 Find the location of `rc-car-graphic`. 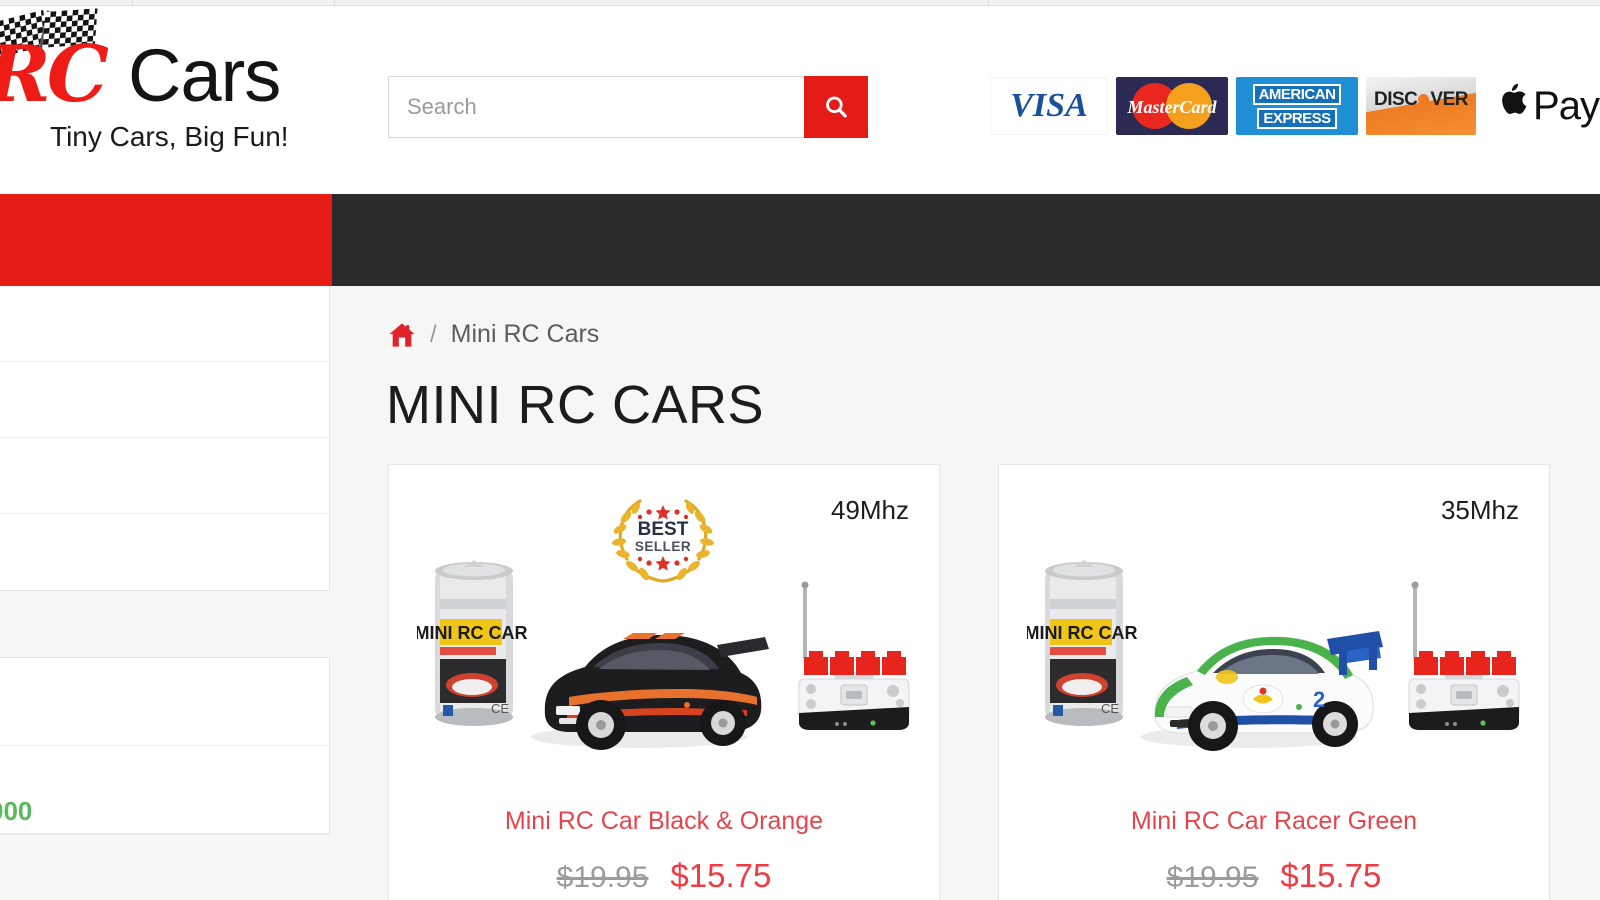

rc-car-graphic is located at coordinates (650, 691).